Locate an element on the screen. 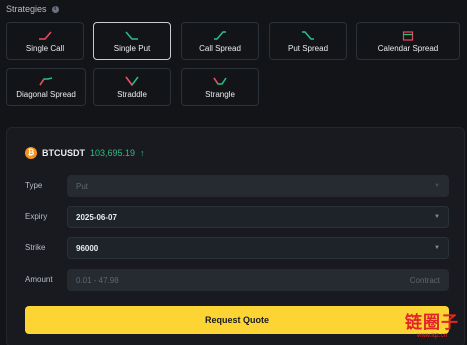  price-up-arrow-icon: ↑ is located at coordinates (142, 153).